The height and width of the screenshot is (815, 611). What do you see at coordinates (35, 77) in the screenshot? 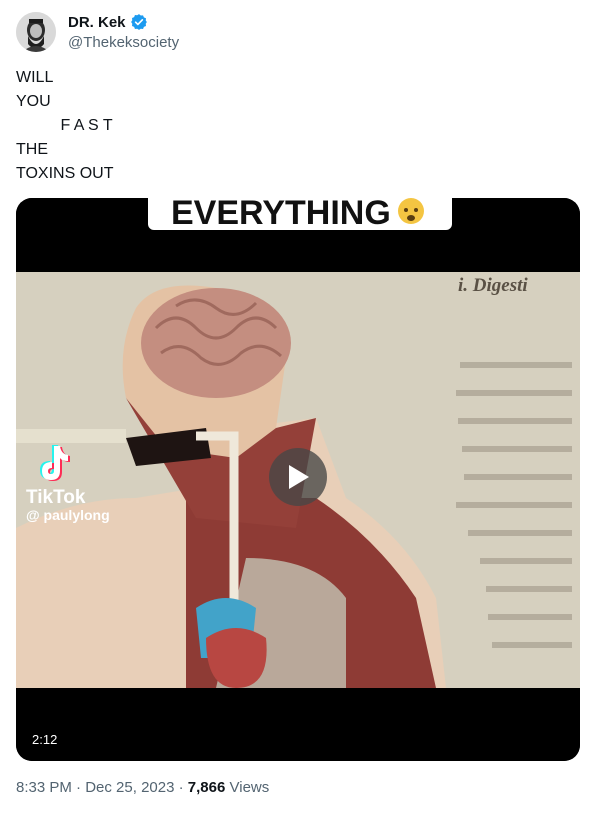
I see `tweet-line: WILL` at bounding box center [35, 77].